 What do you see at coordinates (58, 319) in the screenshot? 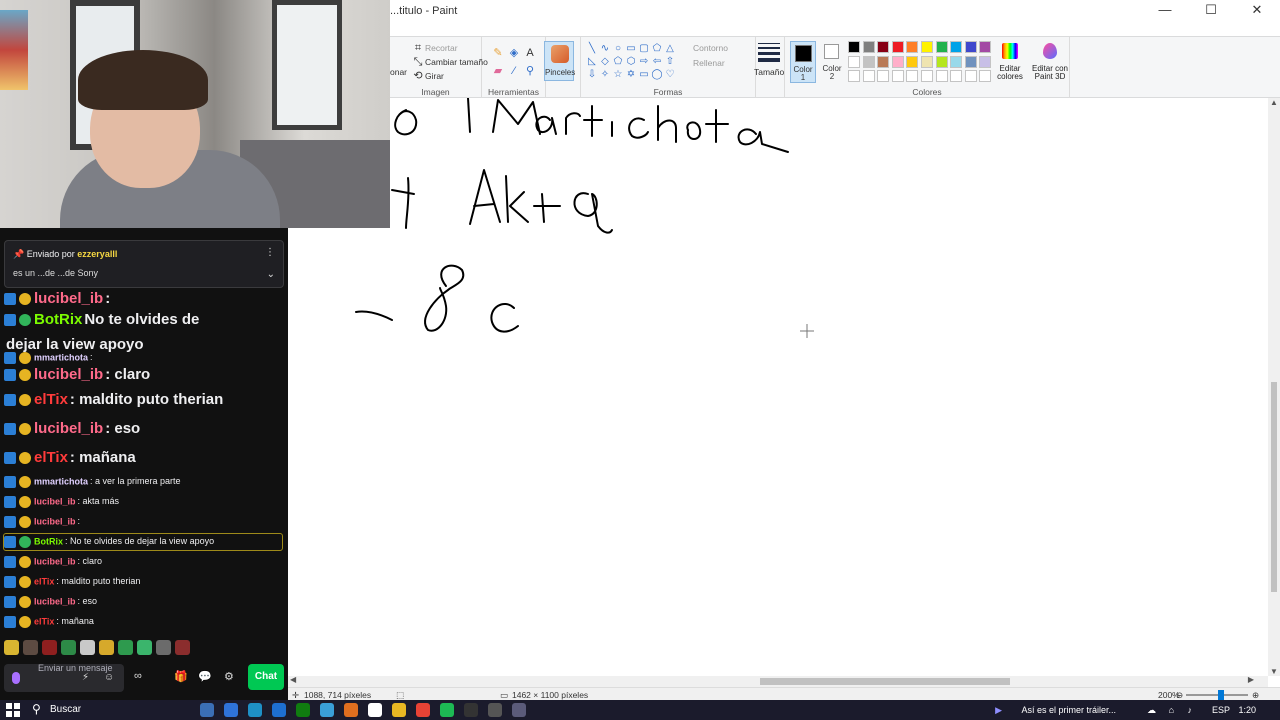
I see `chat-username: BotRix` at bounding box center [58, 319].